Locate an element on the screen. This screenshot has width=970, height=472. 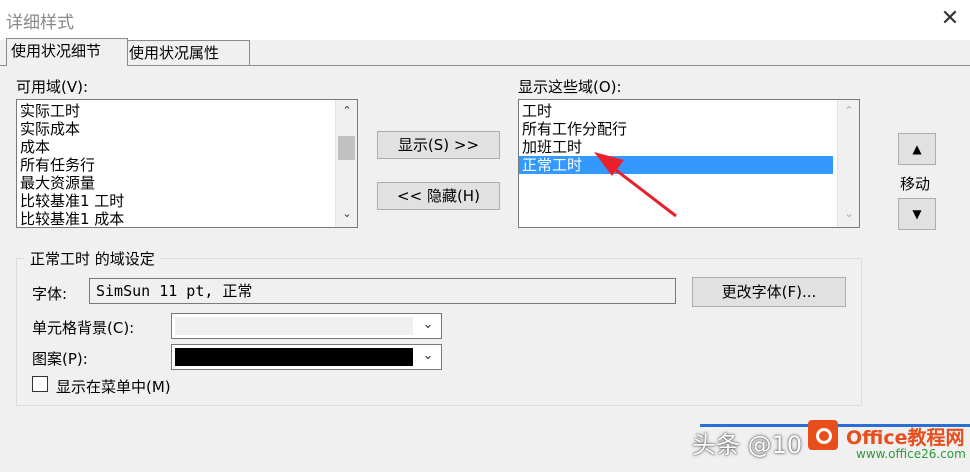
close-icon: ✕ is located at coordinates (950, 19).